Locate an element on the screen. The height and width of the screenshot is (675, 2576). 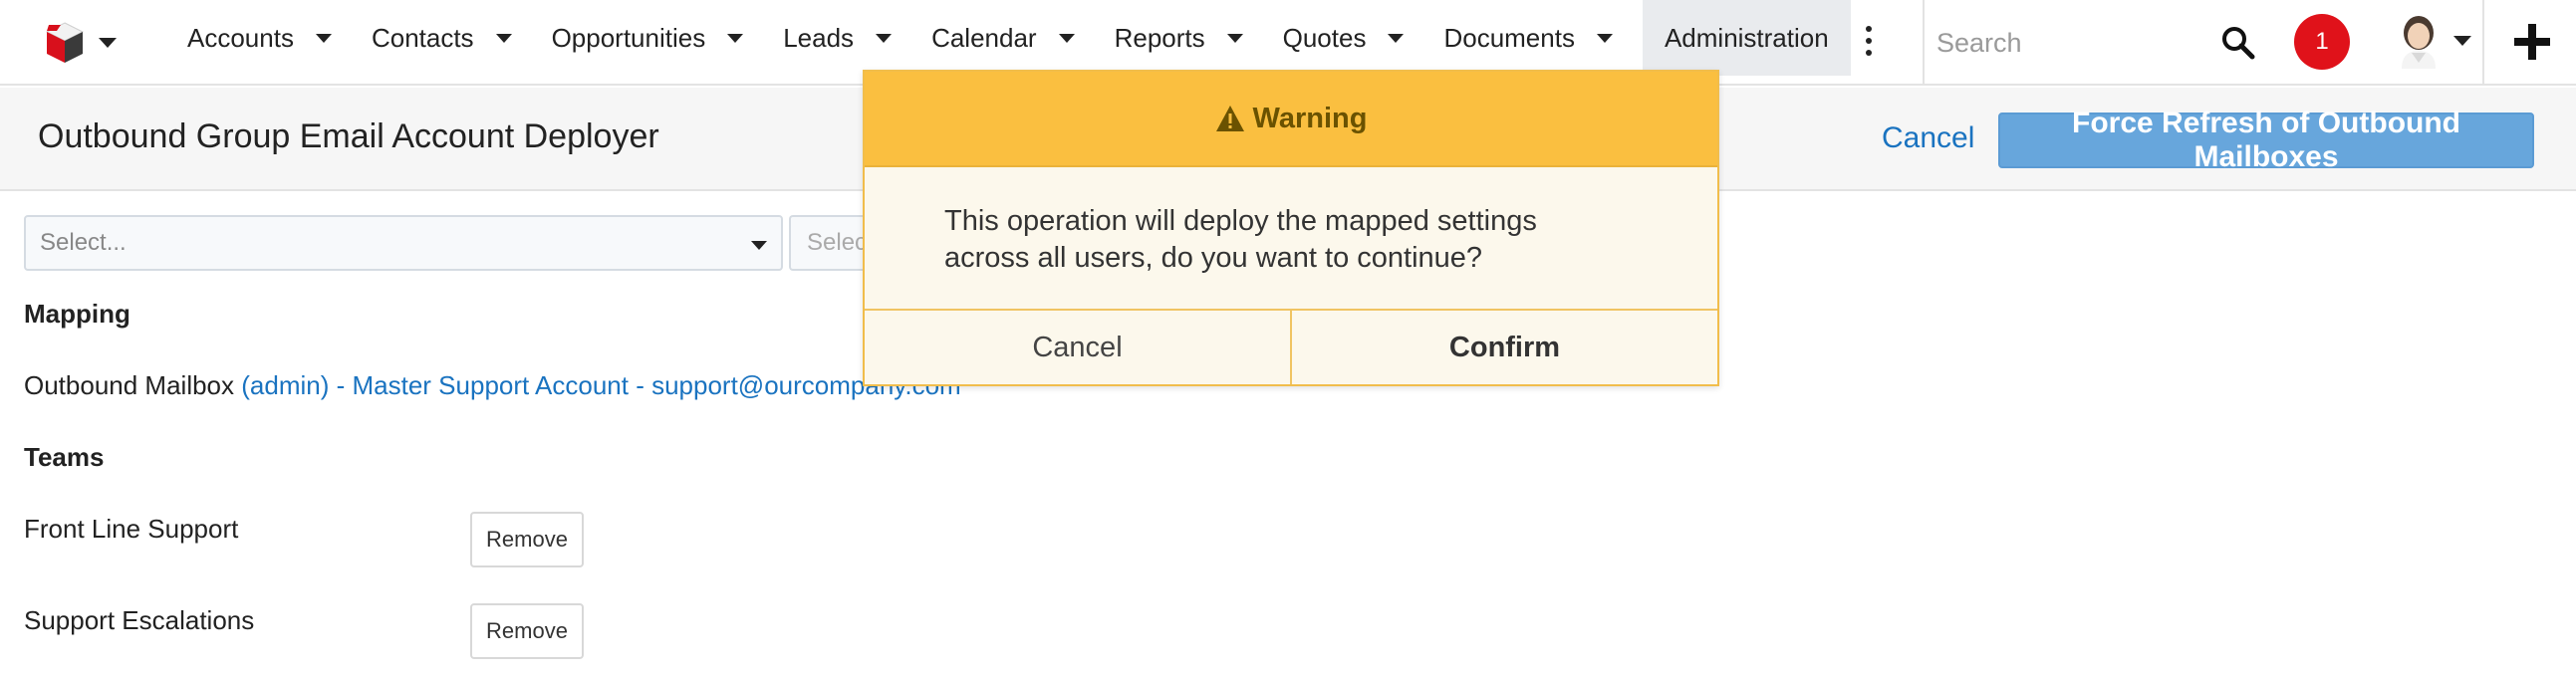
nav-item-label: Leads is located at coordinates (819, 37).